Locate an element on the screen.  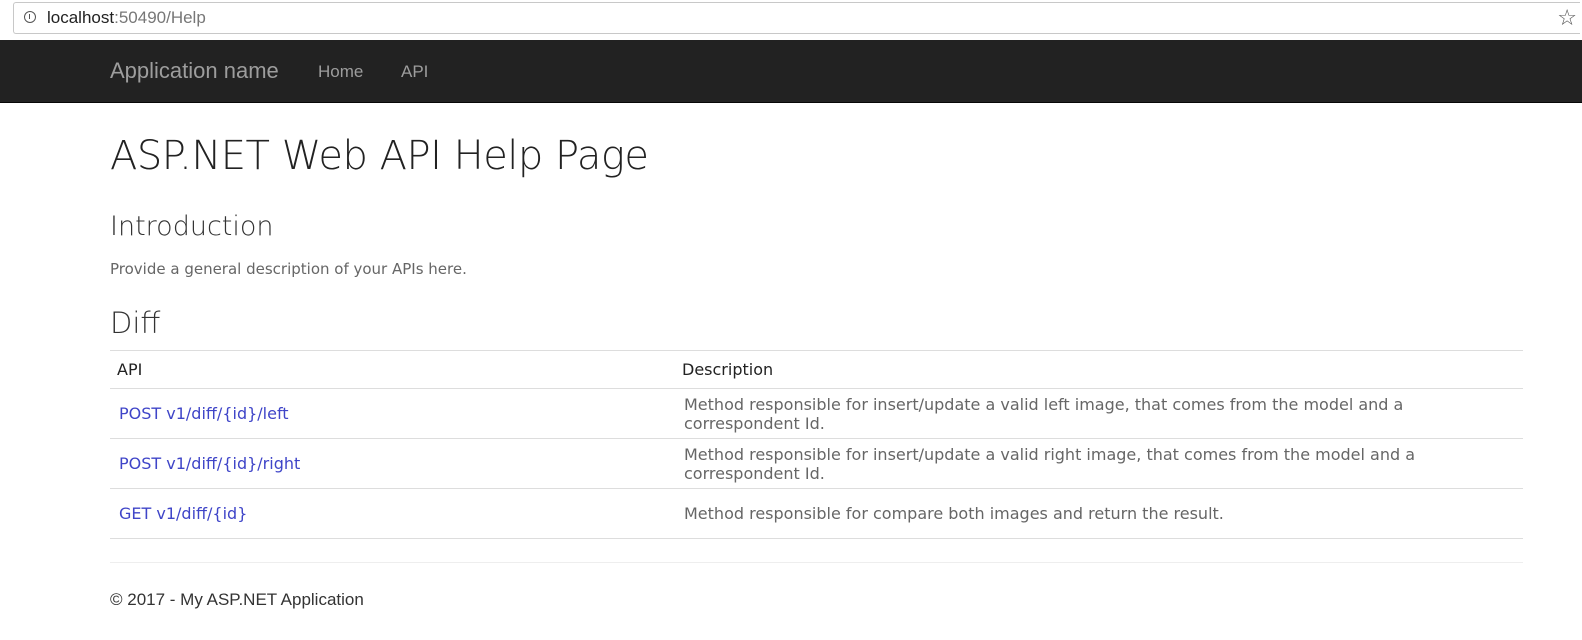
browser-address-bar: localhost:50490/Help ☆ is located at coordinates (791, 19).